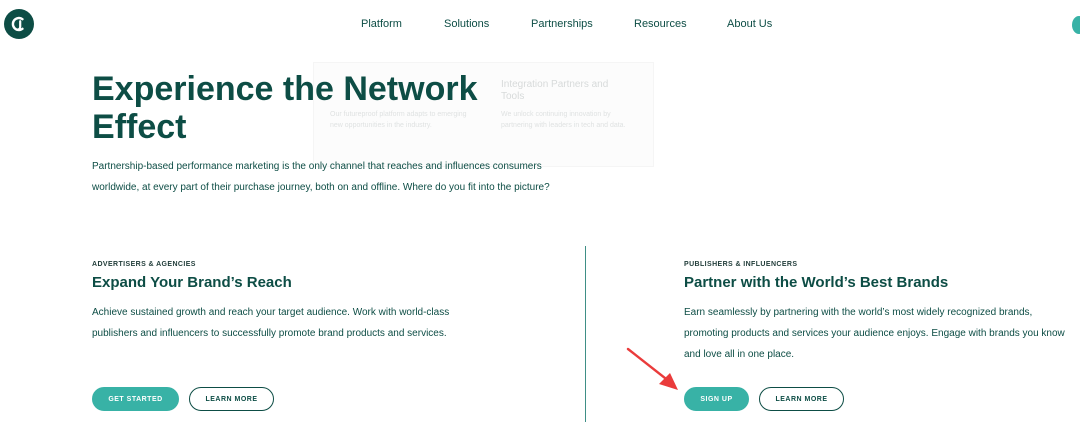  What do you see at coordinates (192, 282) in the screenshot?
I see `advertisers-title: Expand Your Brand’s Reach` at bounding box center [192, 282].